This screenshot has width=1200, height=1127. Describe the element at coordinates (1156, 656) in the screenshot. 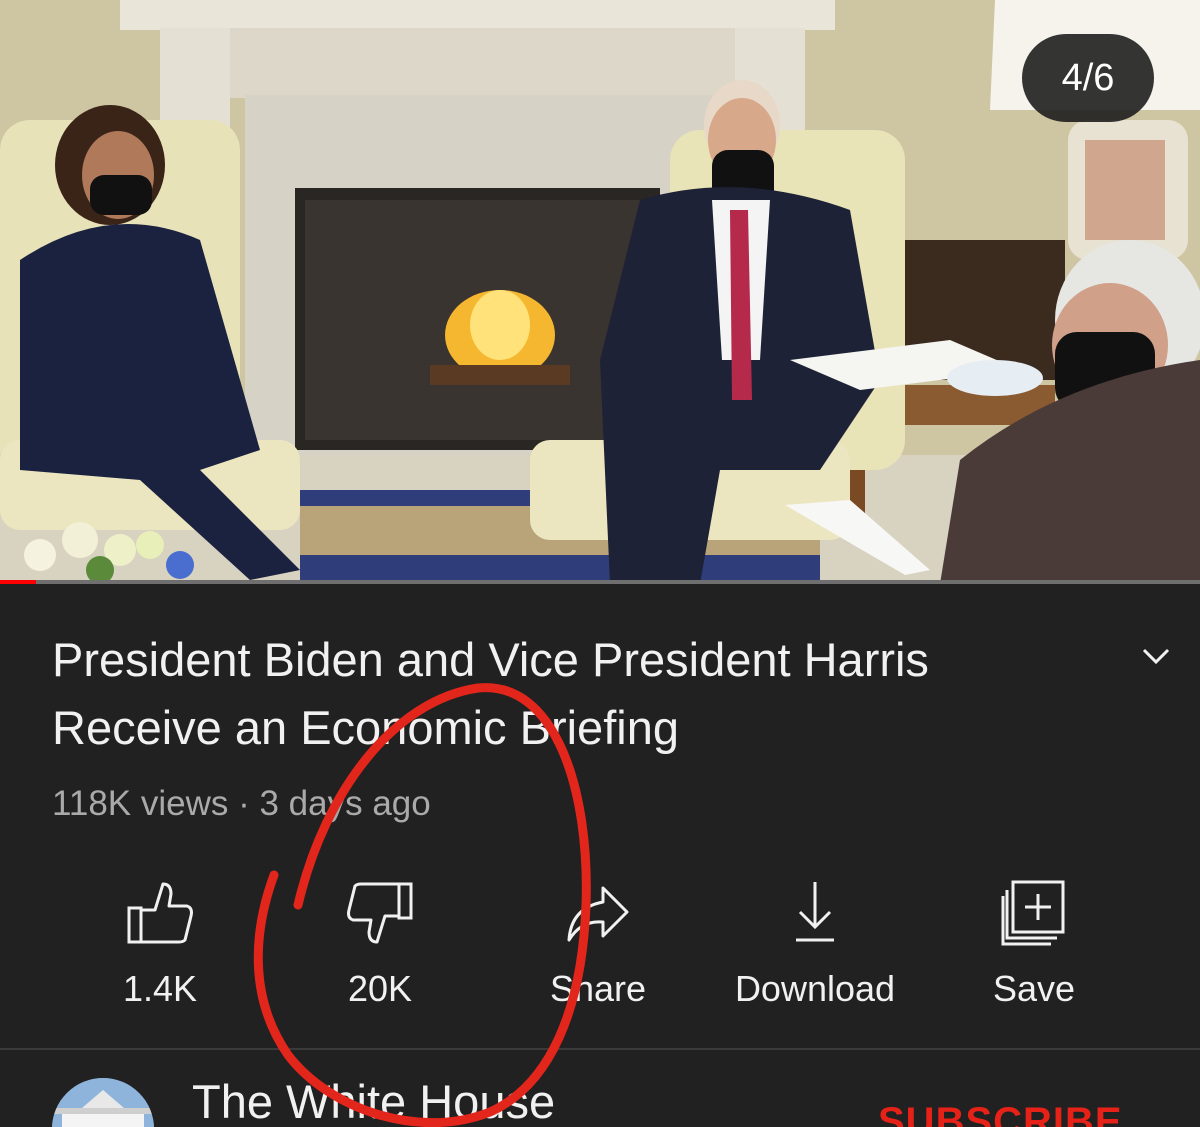

I see `chevron-down-icon` at that location.